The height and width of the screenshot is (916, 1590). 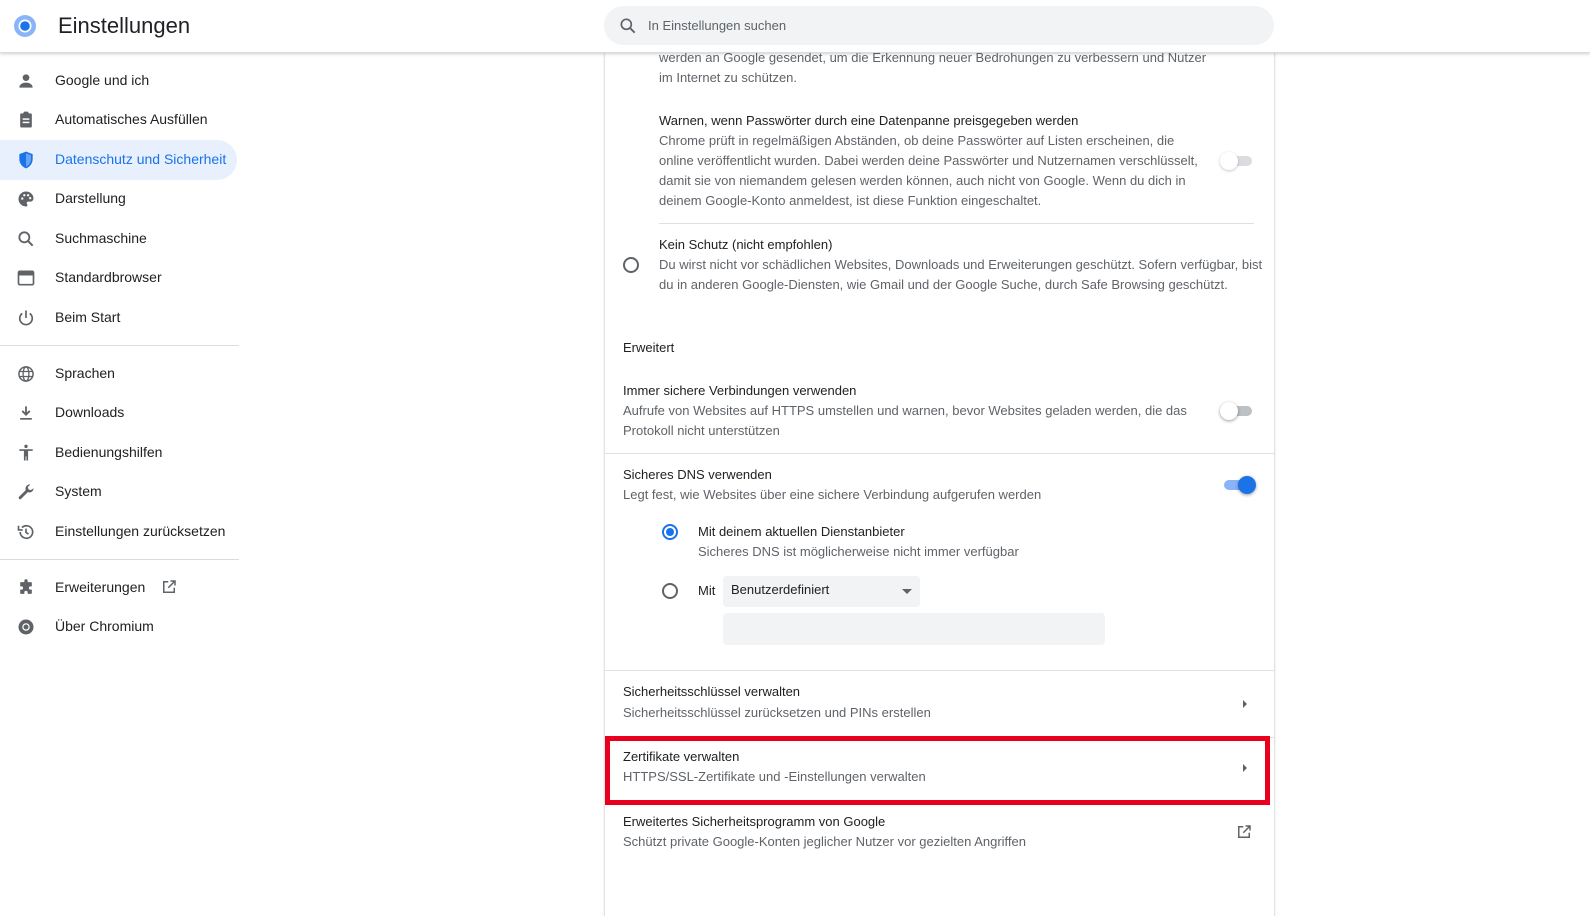 What do you see at coordinates (108, 277) in the screenshot?
I see `sidebar-item-label: Standardbrowser` at bounding box center [108, 277].